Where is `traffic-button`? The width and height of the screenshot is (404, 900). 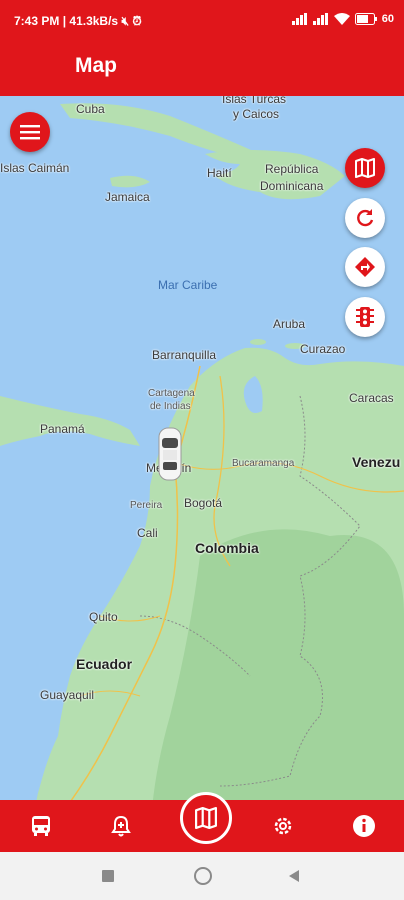 traffic-button is located at coordinates (365, 317).